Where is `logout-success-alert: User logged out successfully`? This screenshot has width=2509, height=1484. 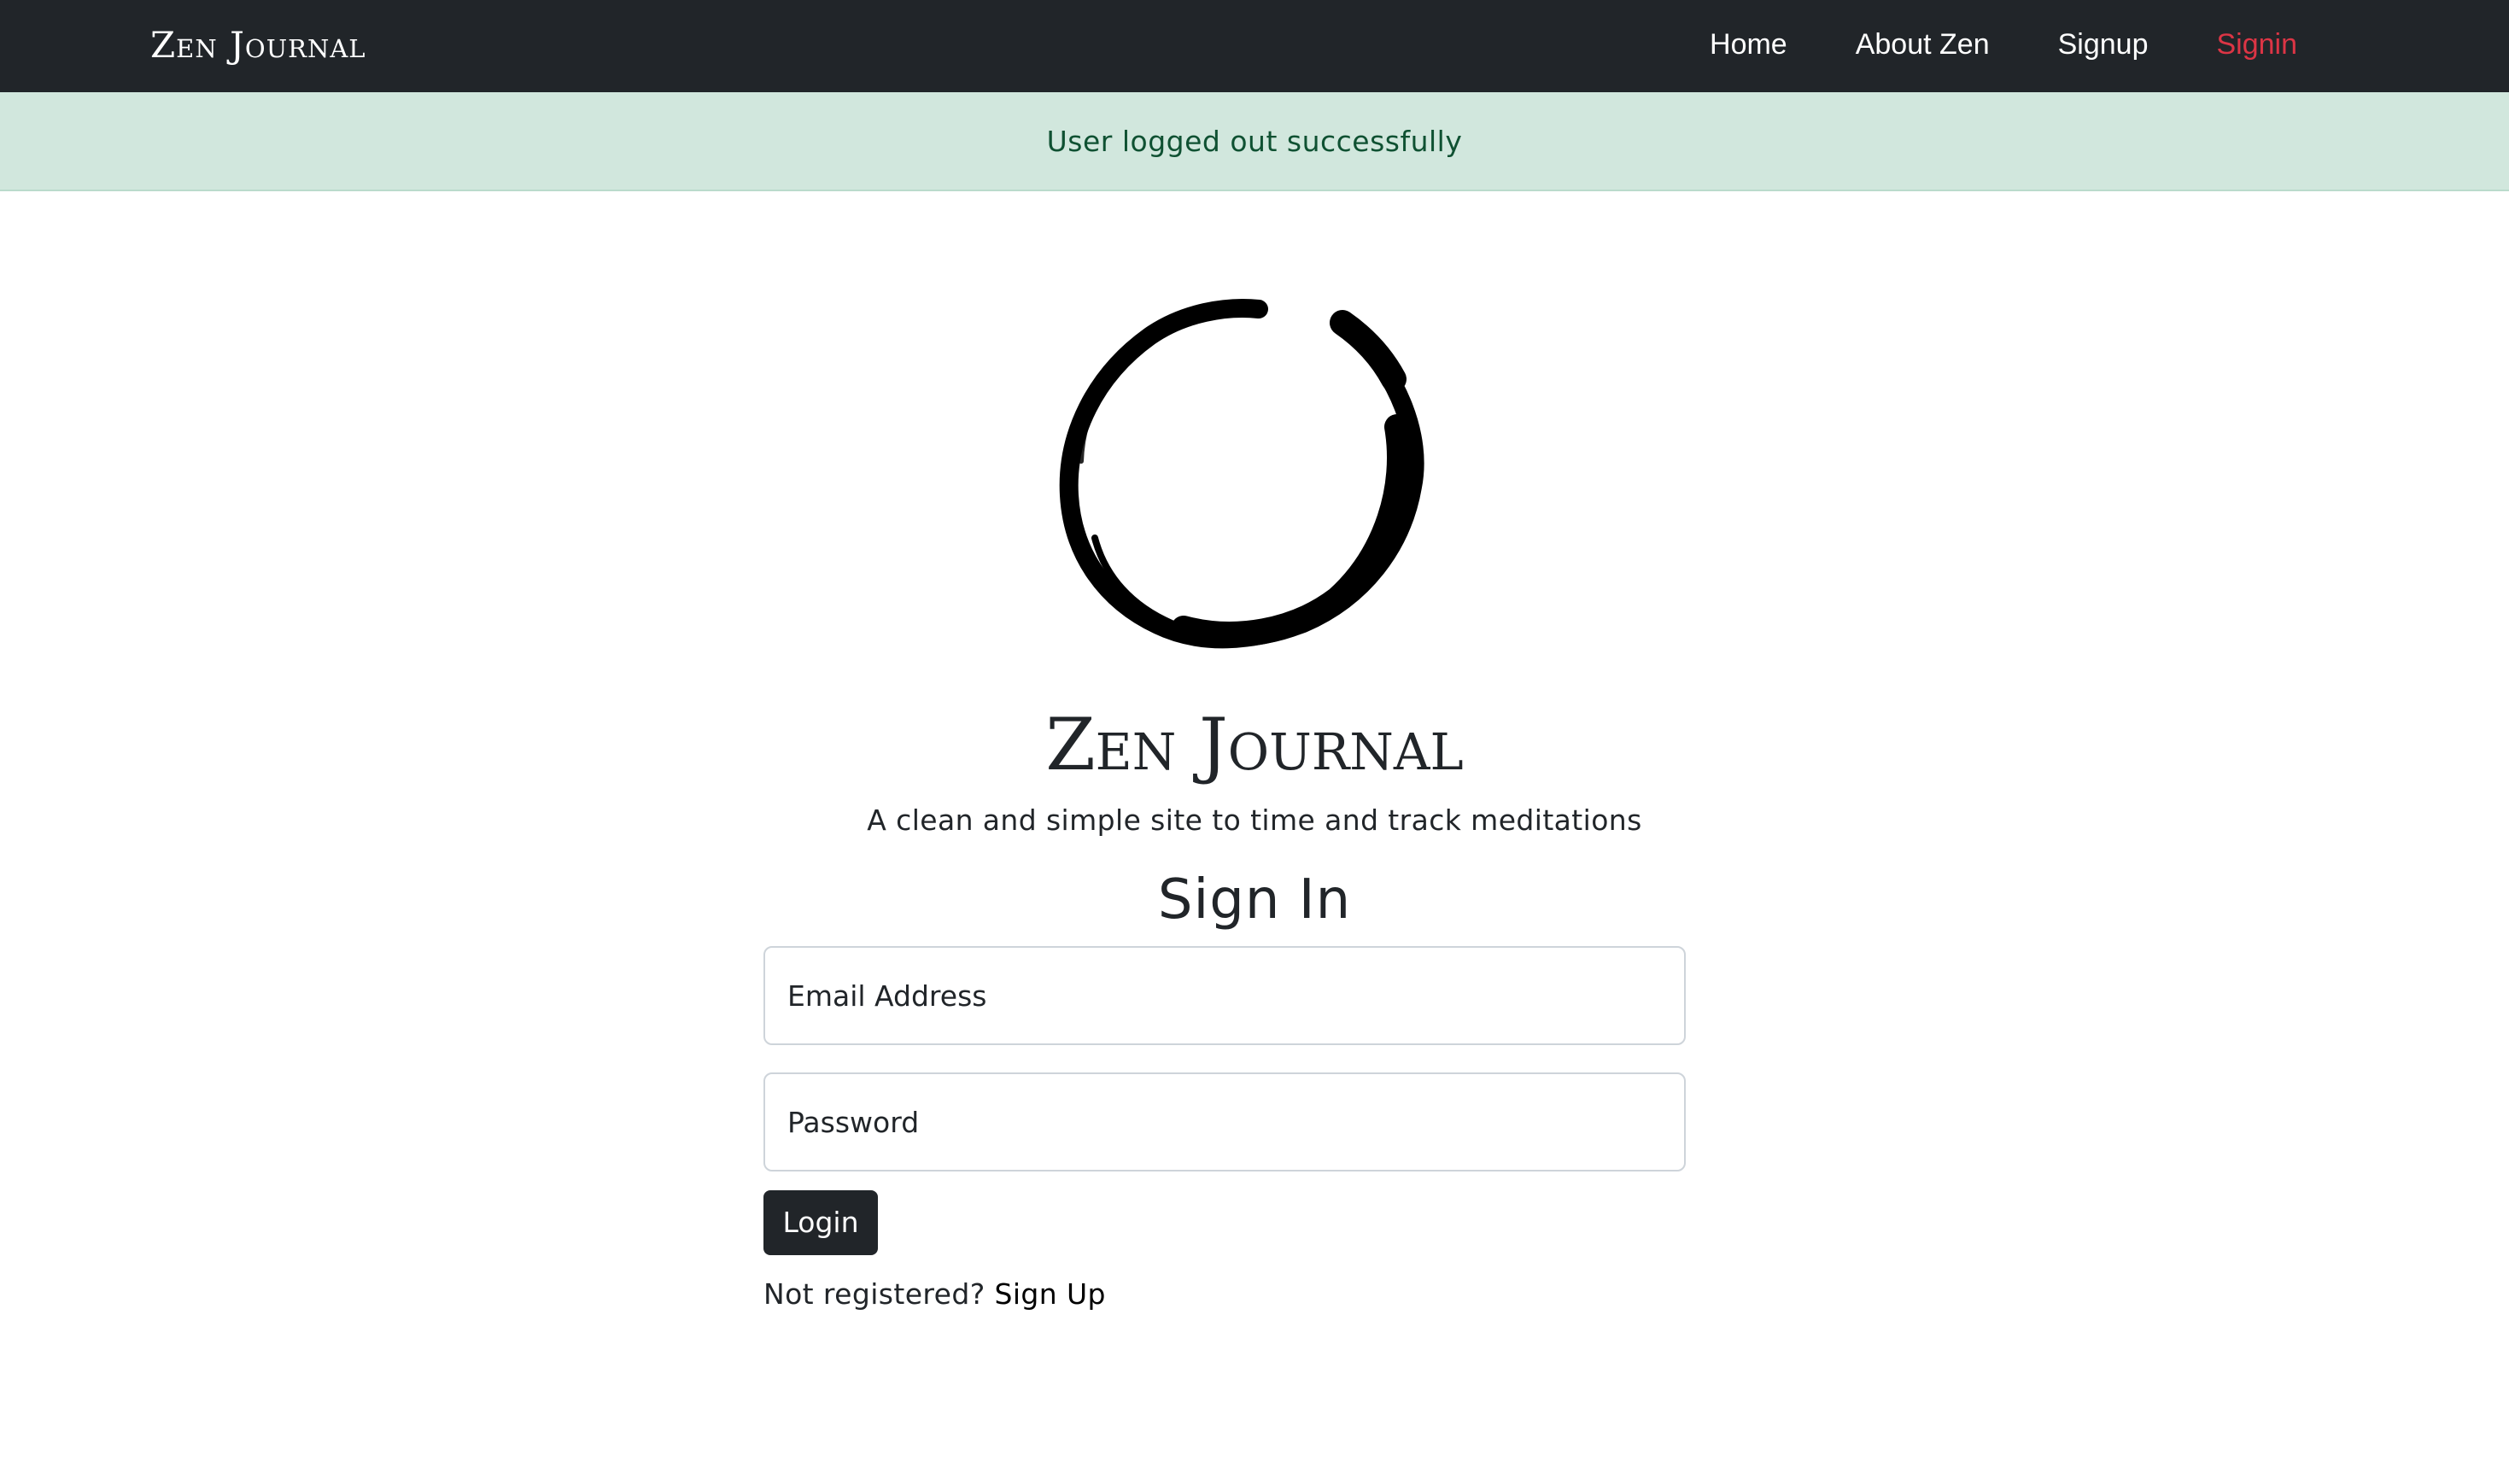 logout-success-alert: User logged out successfully is located at coordinates (1254, 141).